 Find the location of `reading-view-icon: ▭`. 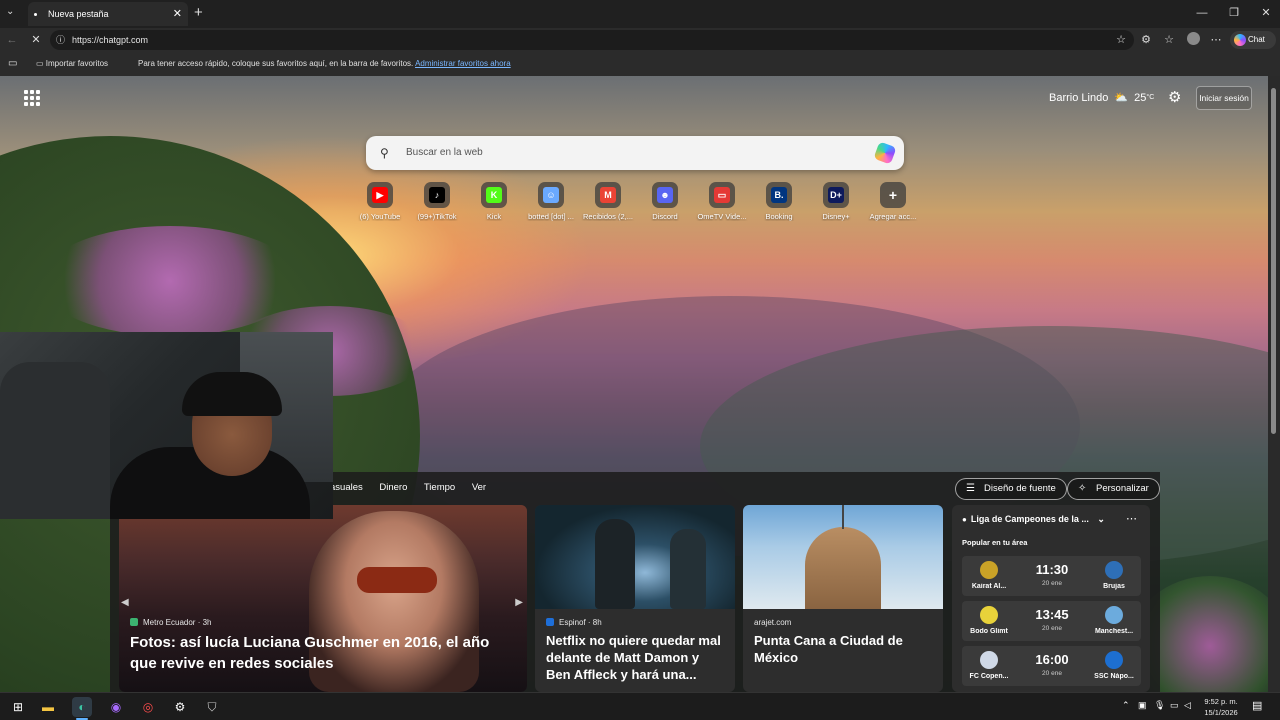

reading-view-icon: ▭ is located at coordinates (12, 64).